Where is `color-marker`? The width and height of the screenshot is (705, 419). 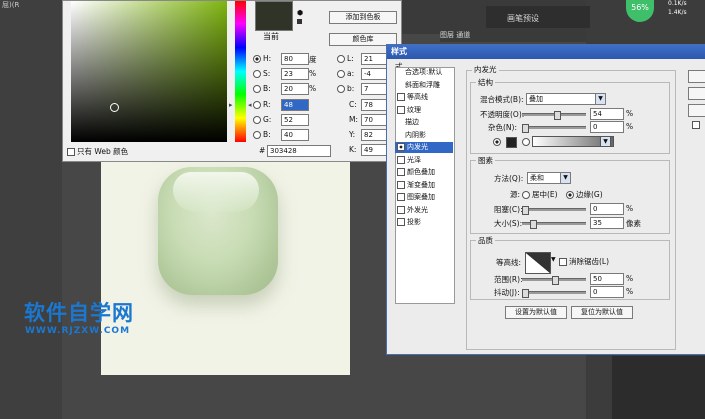
color-marker is located at coordinates (114, 107).